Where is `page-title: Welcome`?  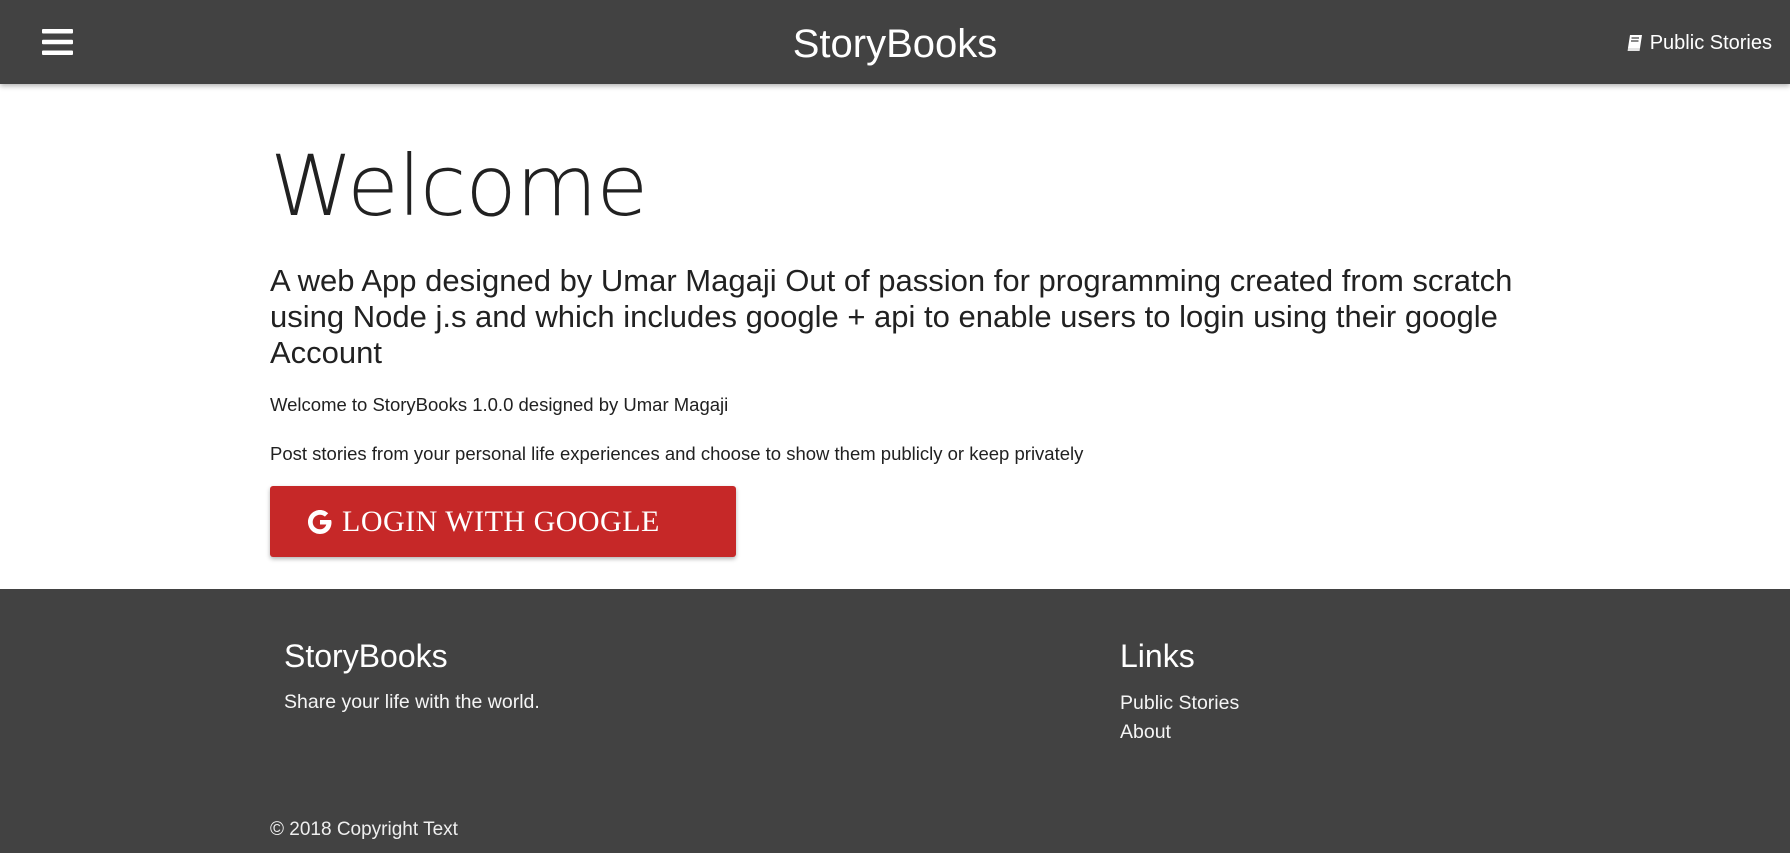
page-title: Welcome is located at coordinates (459, 186).